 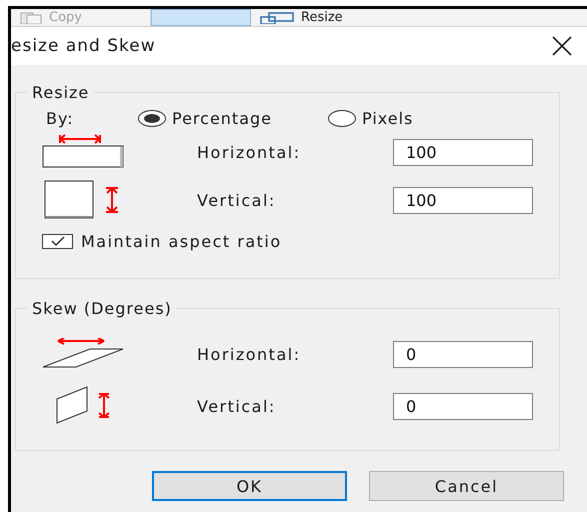 I want to click on radio-label: Percentage, so click(x=222, y=118).